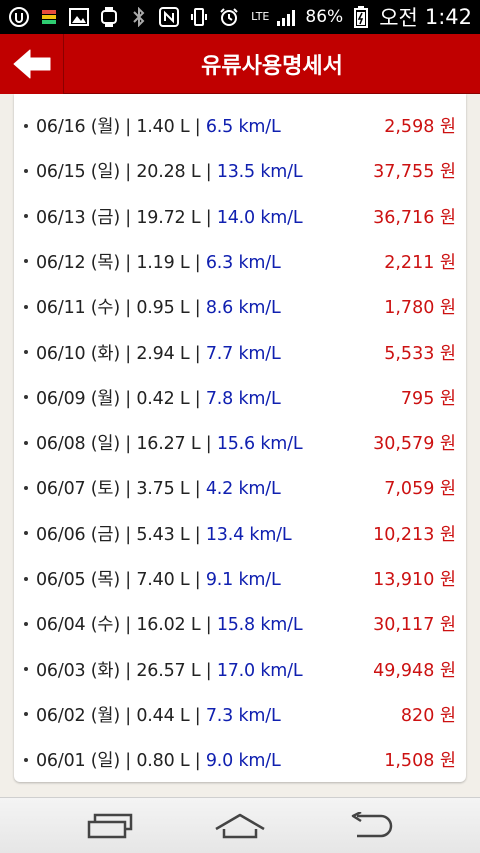 This screenshot has height=853, width=480. Describe the element at coordinates (49, 17) in the screenshot. I see `stack-notification-icon` at that location.